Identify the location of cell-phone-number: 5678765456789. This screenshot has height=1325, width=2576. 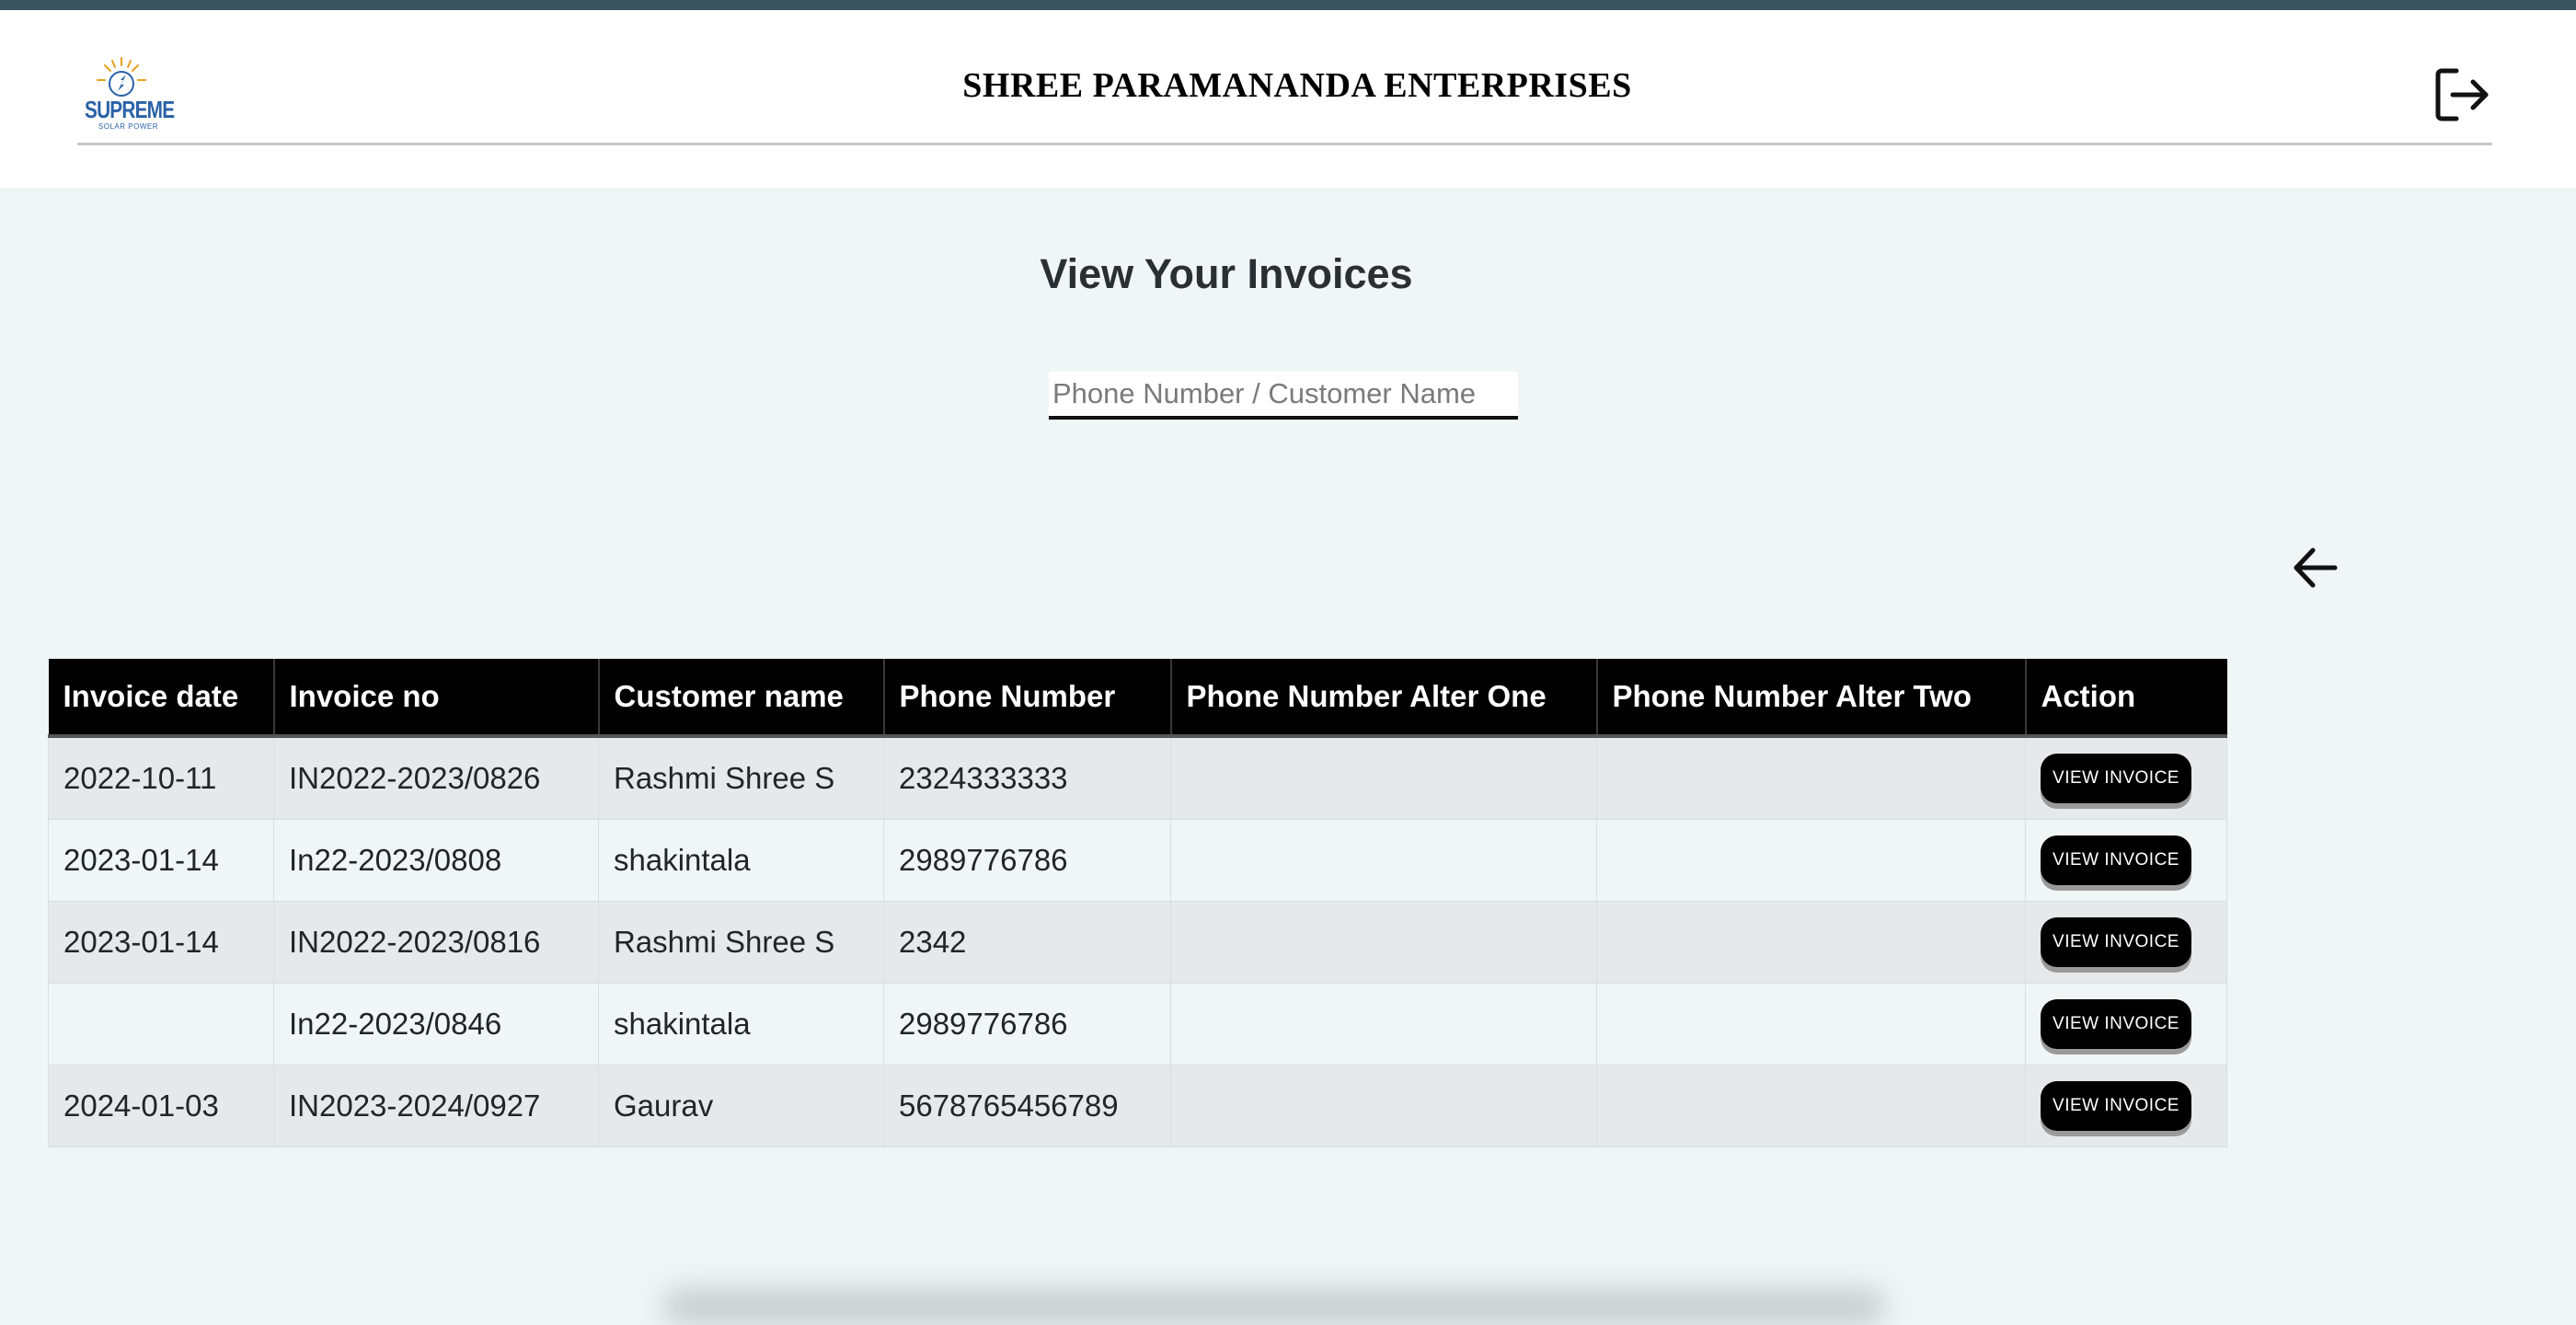
(1027, 1106).